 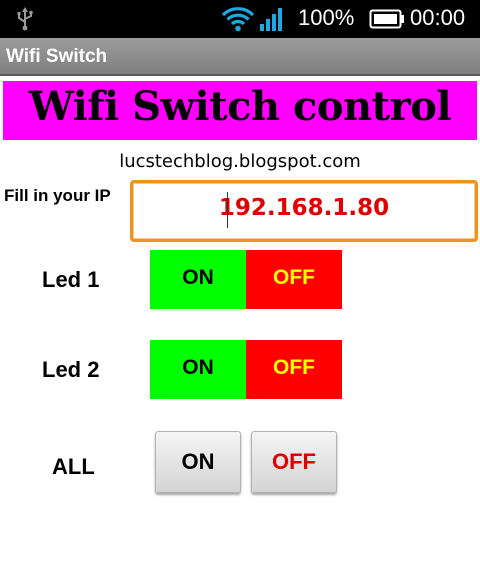 What do you see at coordinates (198, 462) in the screenshot?
I see `all-on-button: ON` at bounding box center [198, 462].